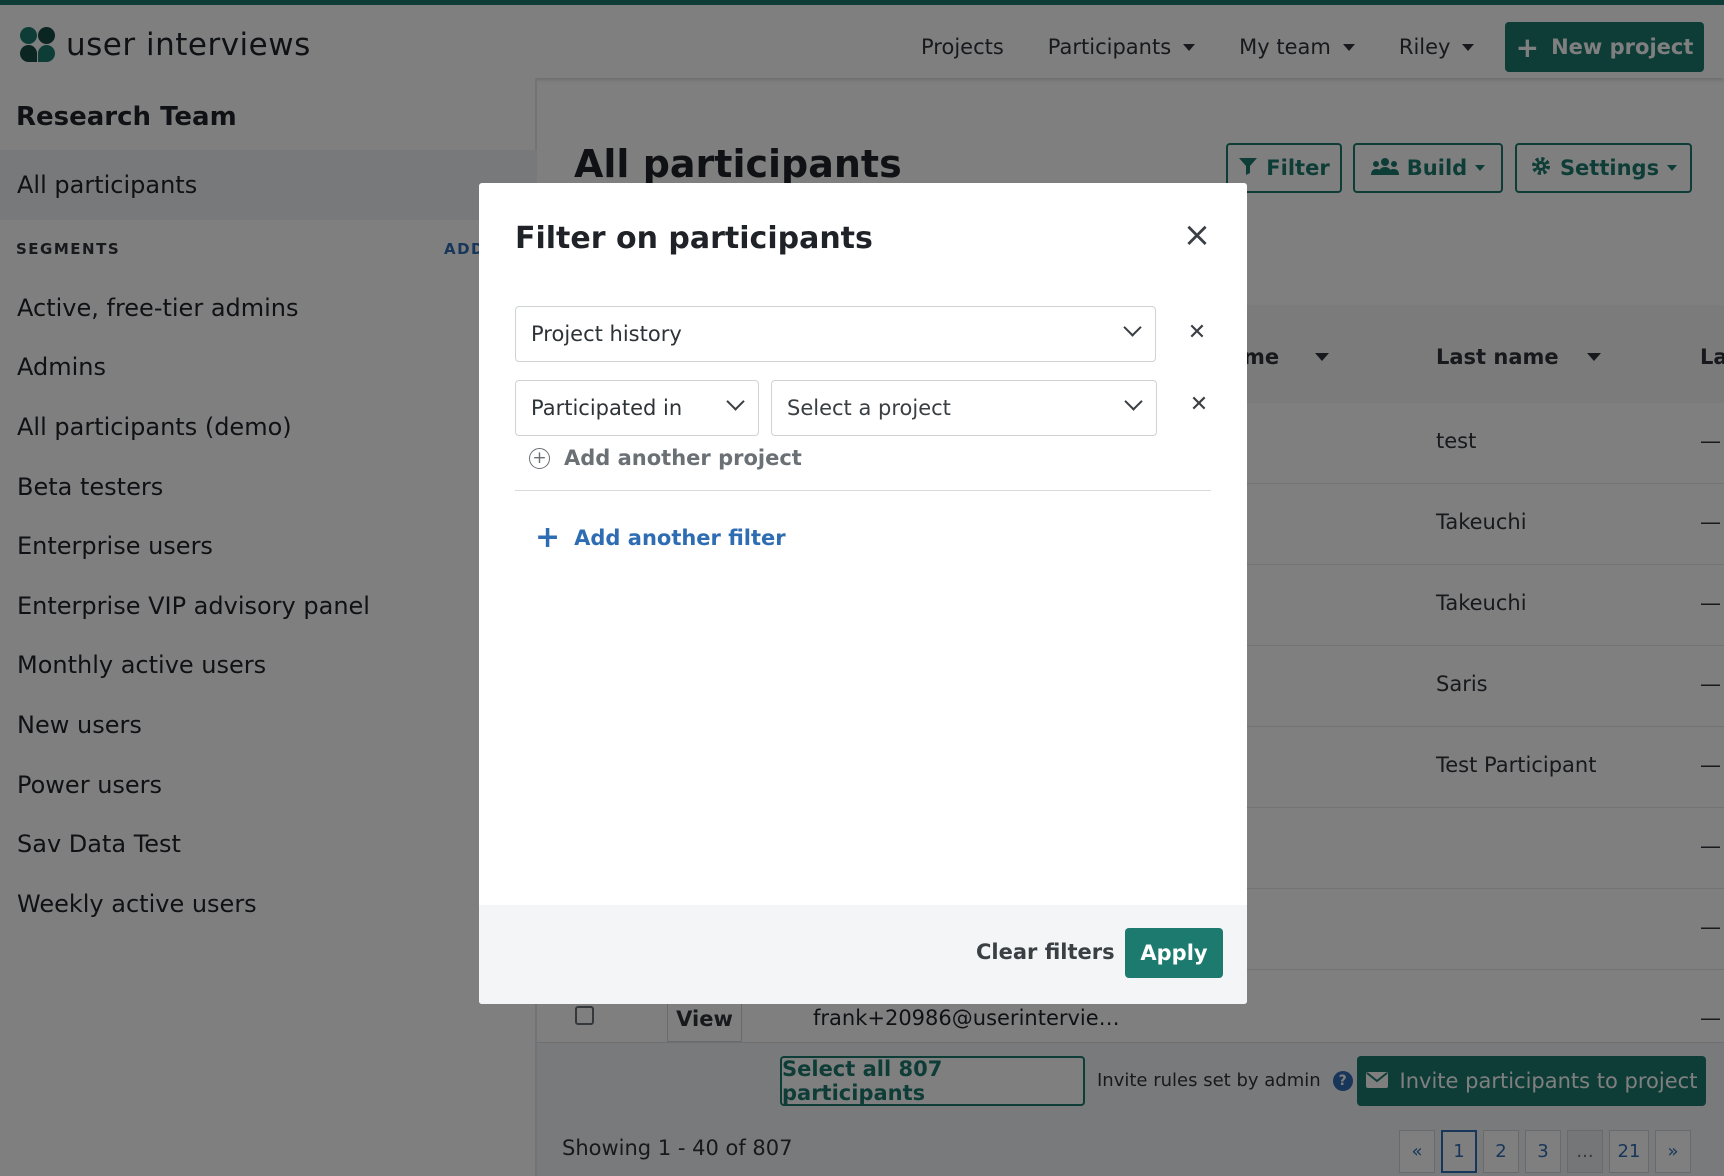 The width and height of the screenshot is (1724, 1176). What do you see at coordinates (869, 408) in the screenshot?
I see `project-placeholder: Select a project` at bounding box center [869, 408].